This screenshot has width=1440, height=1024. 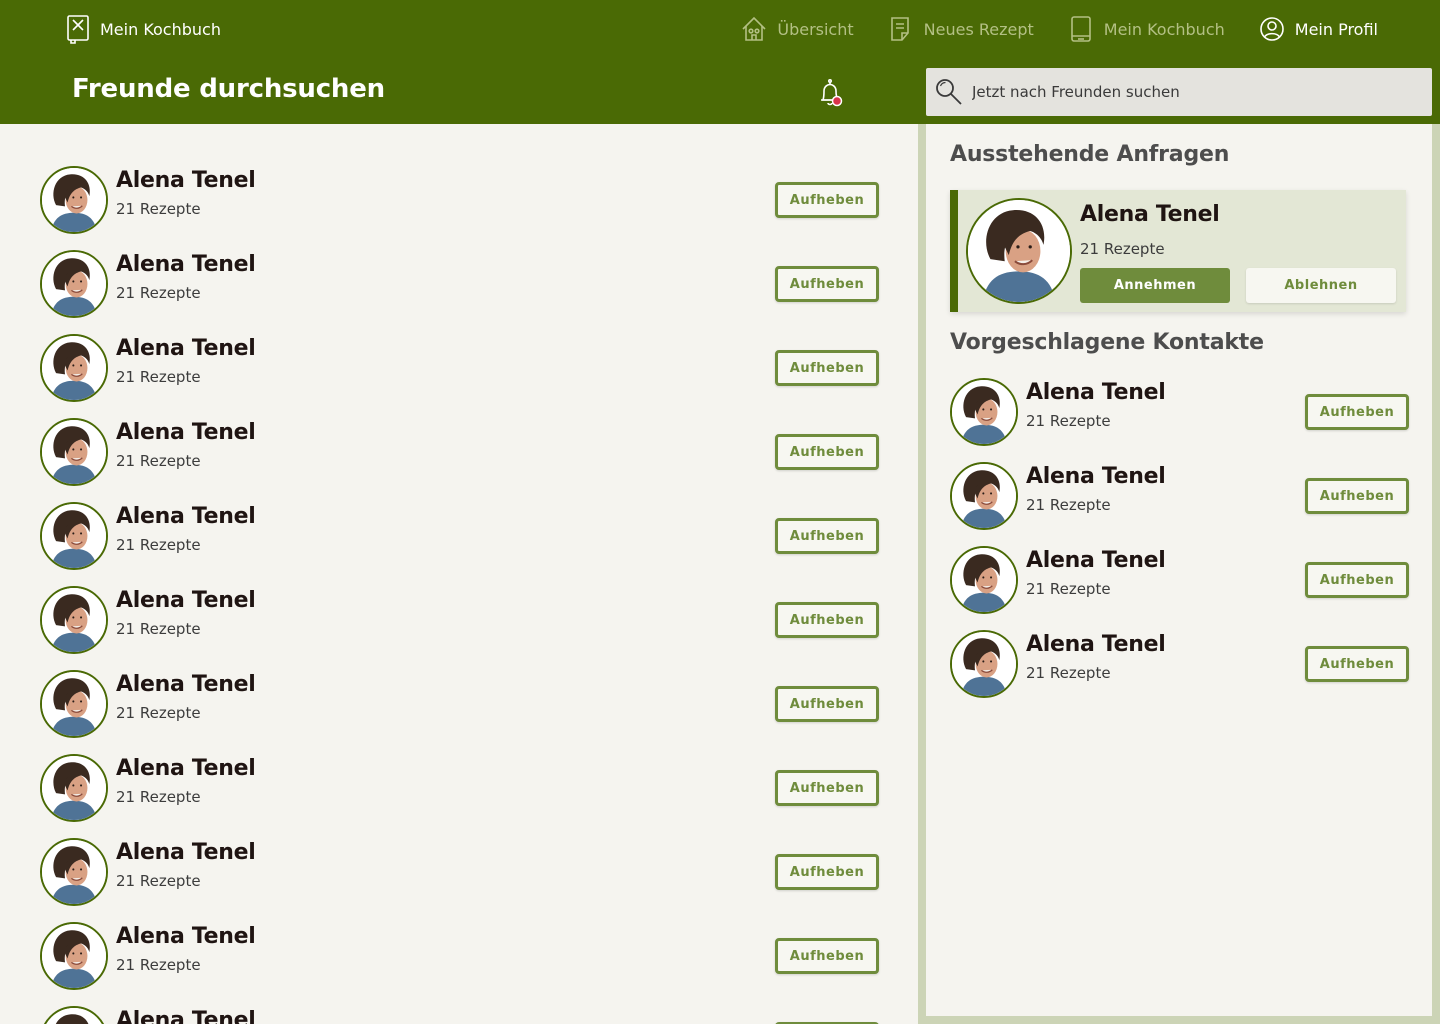 What do you see at coordinates (1150, 214) in the screenshot?
I see `request-name: Alena Tenel` at bounding box center [1150, 214].